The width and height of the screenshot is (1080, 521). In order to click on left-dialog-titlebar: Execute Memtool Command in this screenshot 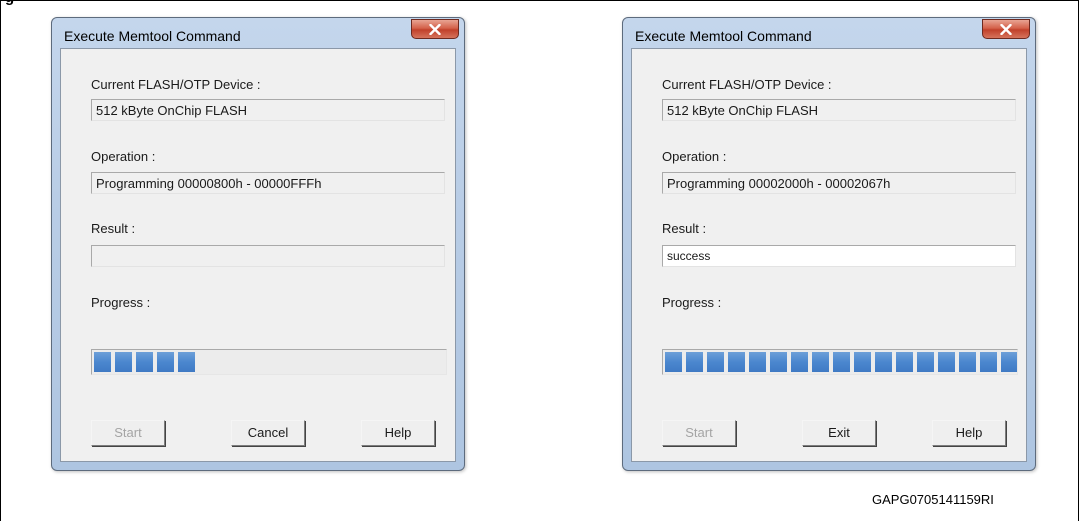, I will do `click(258, 33)`.